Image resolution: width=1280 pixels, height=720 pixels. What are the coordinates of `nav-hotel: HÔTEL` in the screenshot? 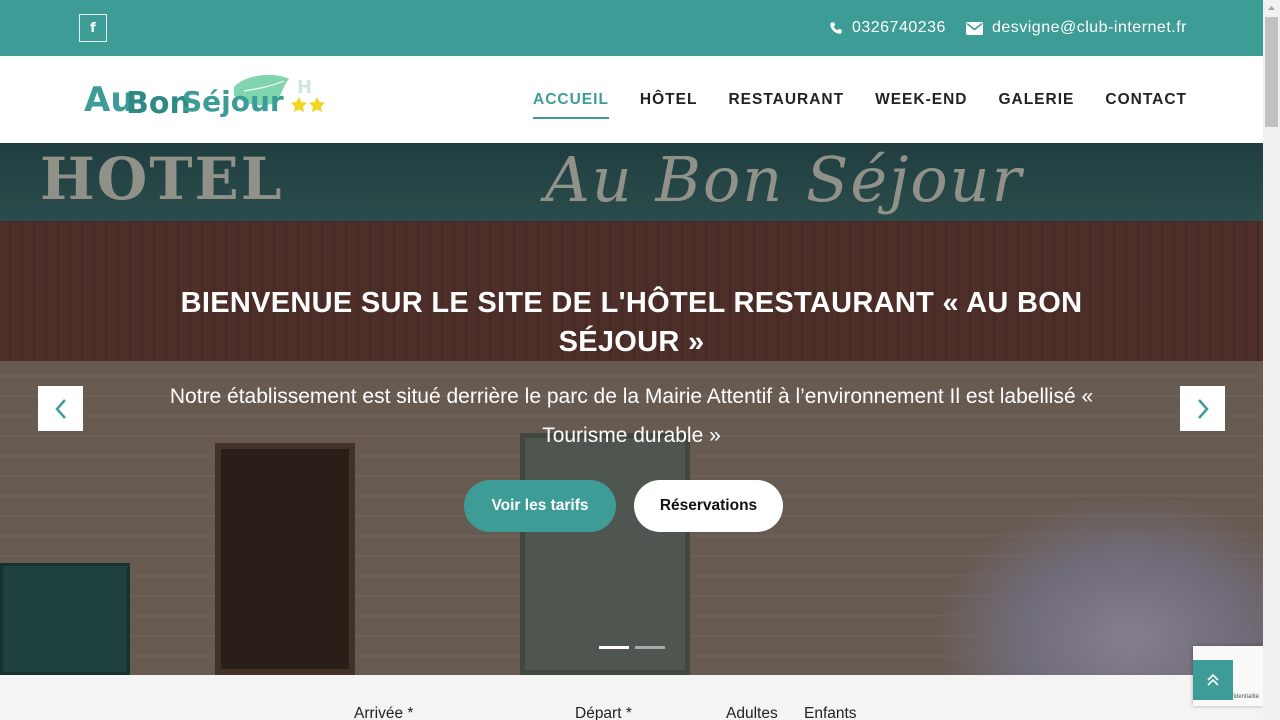 It's located at (669, 100).